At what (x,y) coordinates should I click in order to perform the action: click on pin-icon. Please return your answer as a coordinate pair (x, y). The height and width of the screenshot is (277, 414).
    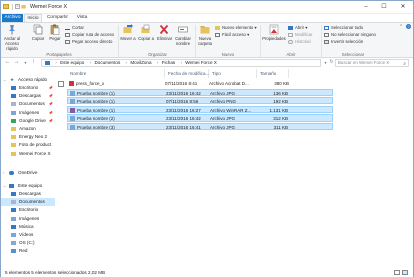
    Looking at the image, I should click on (12, 30).